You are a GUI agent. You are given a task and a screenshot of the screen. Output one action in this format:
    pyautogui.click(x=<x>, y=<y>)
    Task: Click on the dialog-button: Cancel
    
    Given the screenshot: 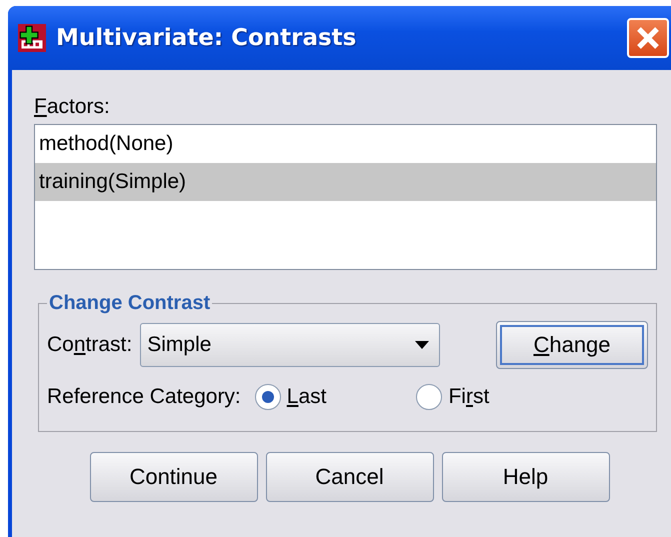 What is the action you would take?
    pyautogui.click(x=350, y=477)
    